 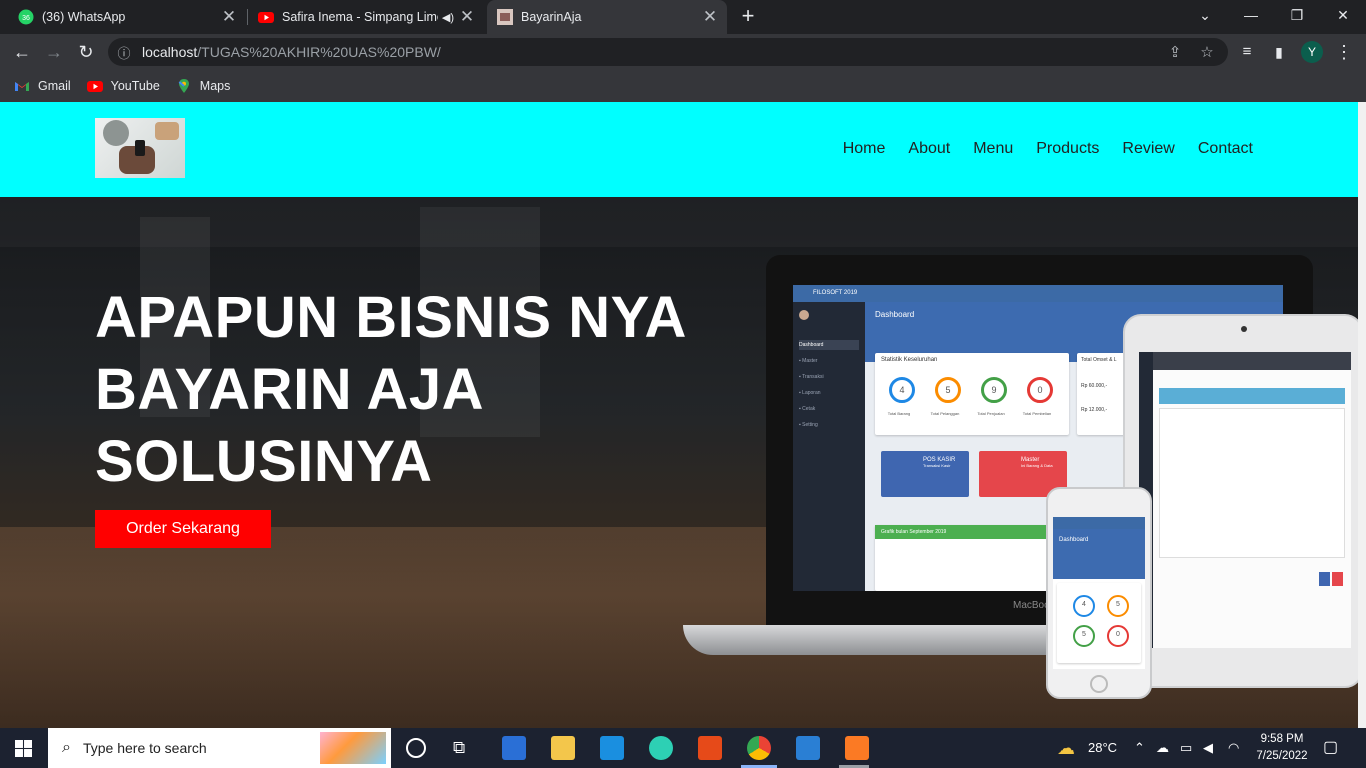 I want to click on chrome-icon, so click(x=759, y=748).